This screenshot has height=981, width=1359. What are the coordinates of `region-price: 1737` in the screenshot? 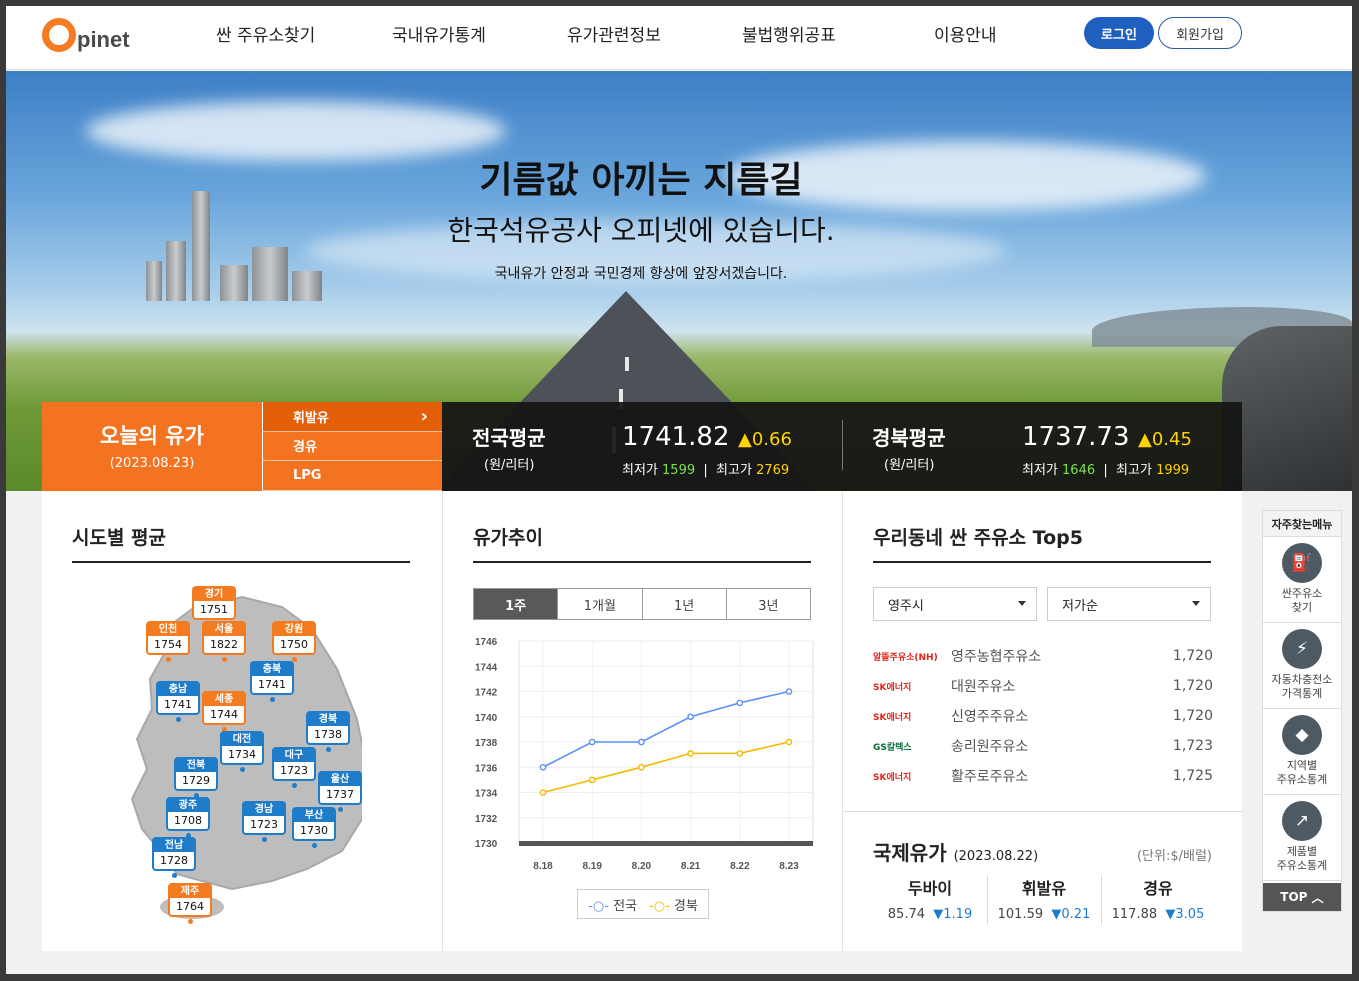 It's located at (340, 794).